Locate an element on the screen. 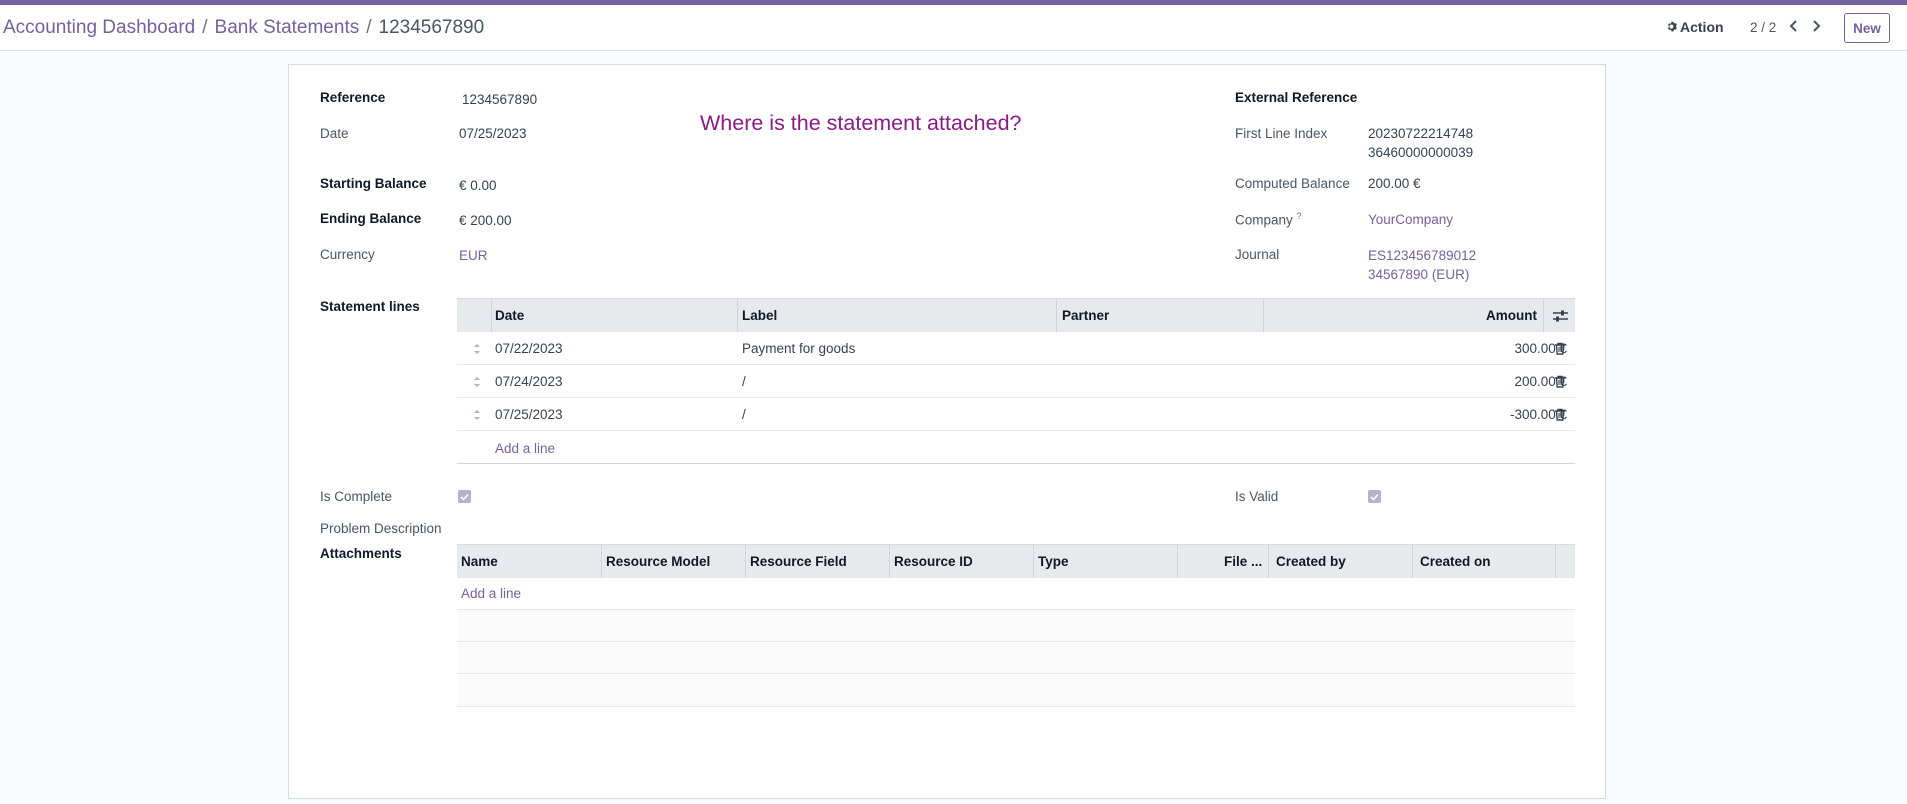 The image size is (1907, 804). problem-description-label: Problem Description is located at coordinates (381, 528).